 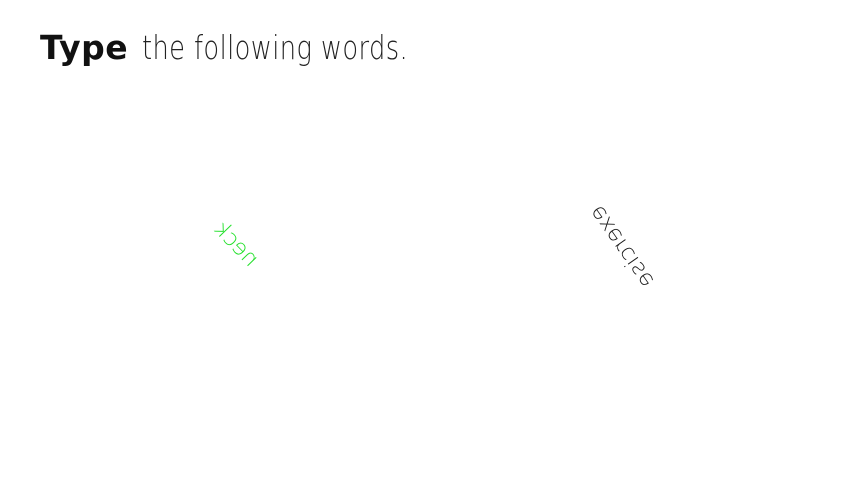 I want to click on distorted-word-exercise: exercise, so click(x=622, y=246).